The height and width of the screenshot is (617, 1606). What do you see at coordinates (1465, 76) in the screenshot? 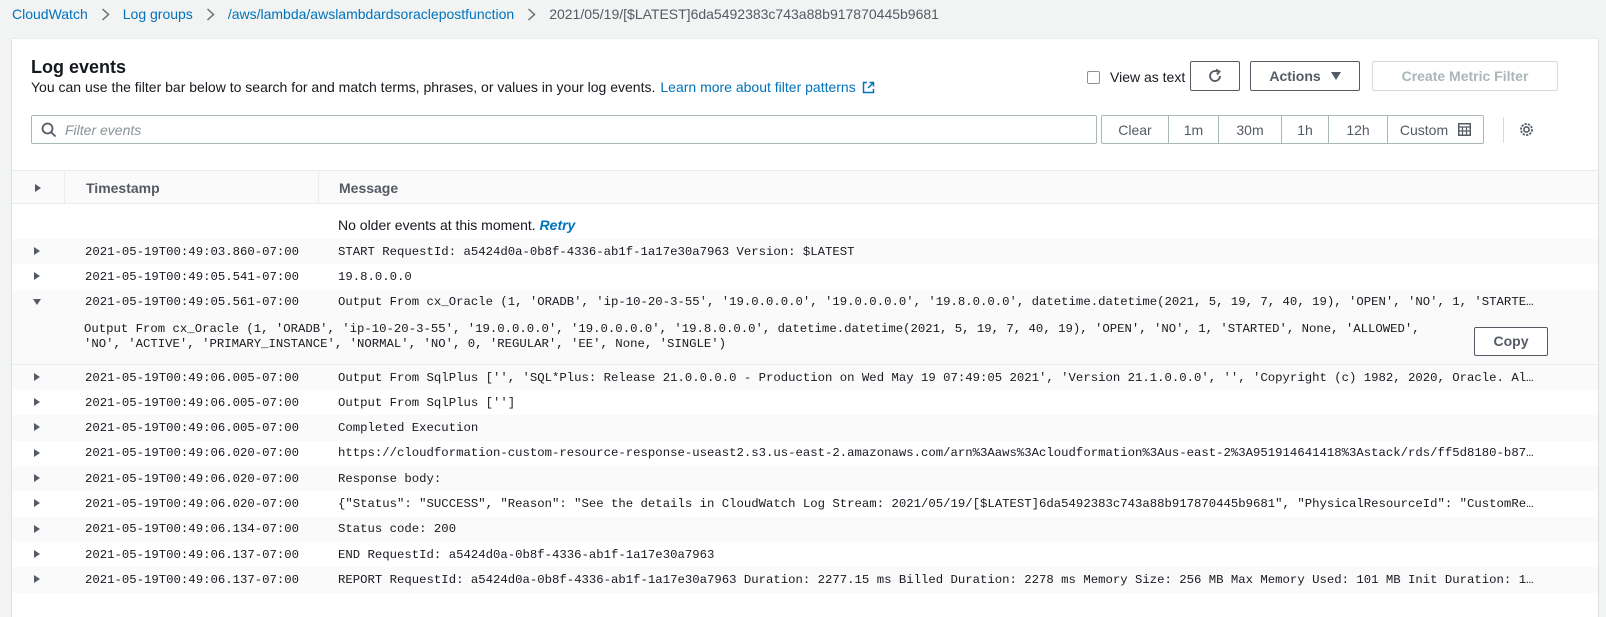
I see `create-metric-filter-button: Create Metric Filter` at bounding box center [1465, 76].